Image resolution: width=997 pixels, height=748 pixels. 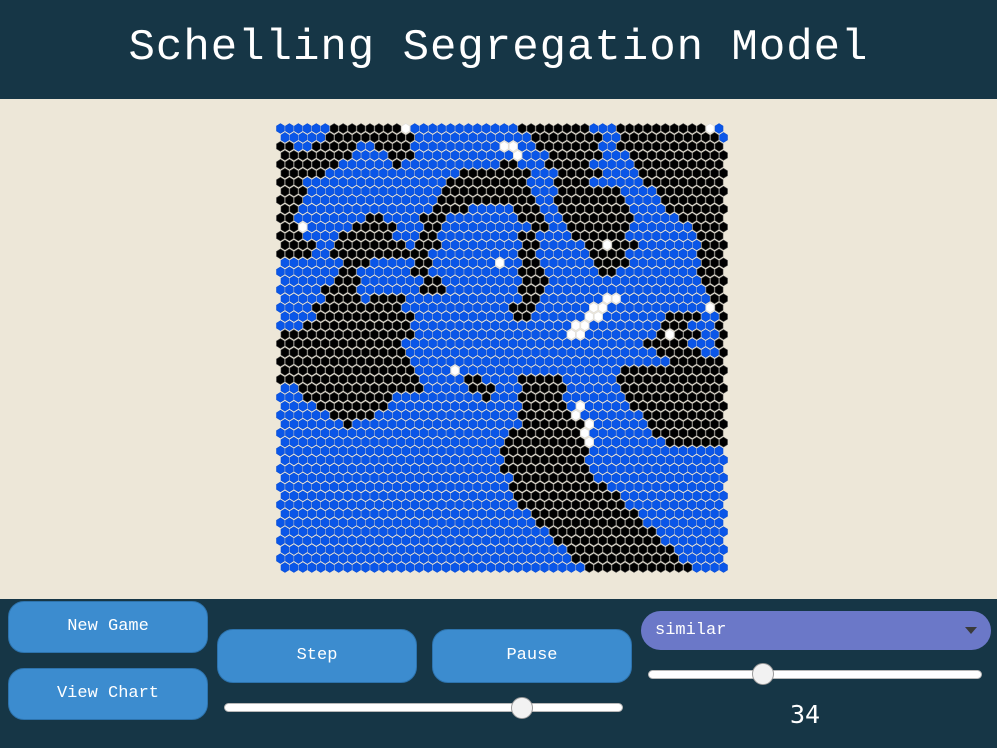 I want to click on similarity-slider-thumb, so click(x=763, y=674).